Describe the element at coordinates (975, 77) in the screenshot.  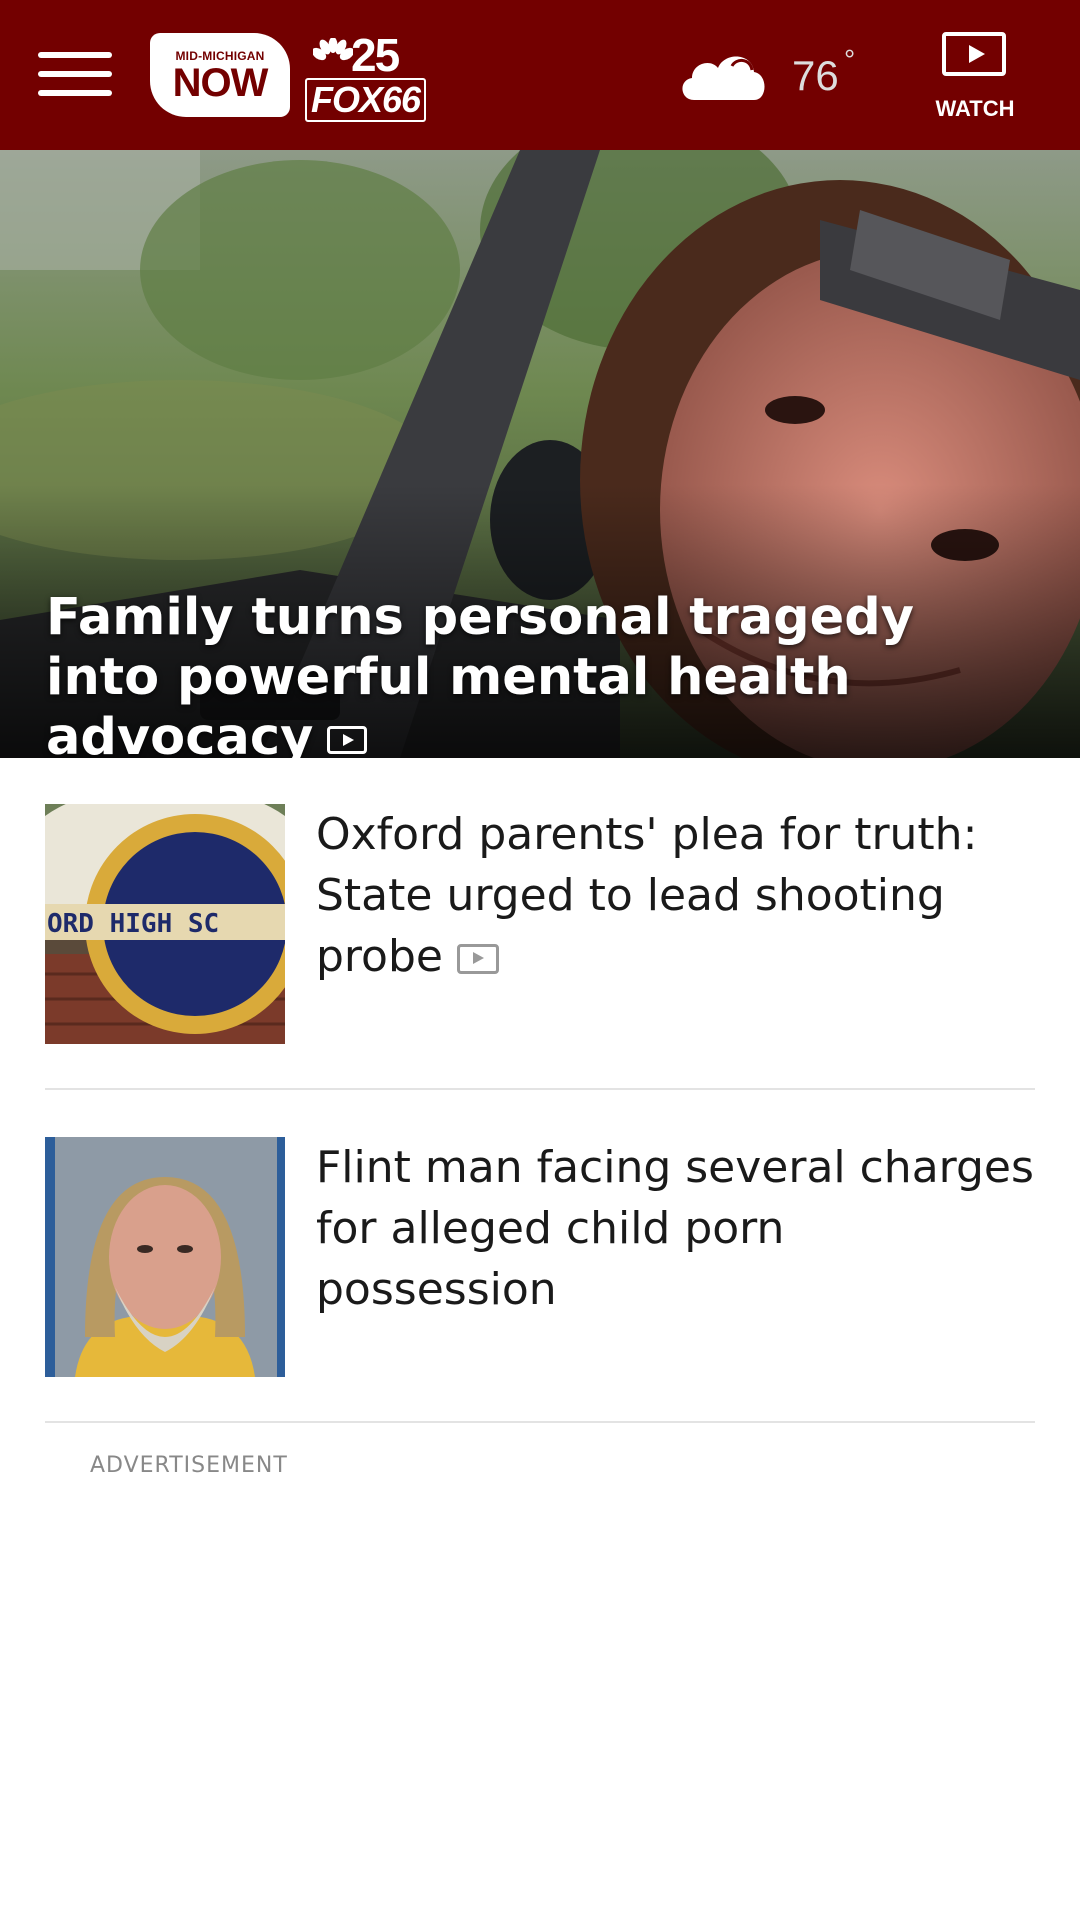
I see `watch-button: WATCH` at that location.